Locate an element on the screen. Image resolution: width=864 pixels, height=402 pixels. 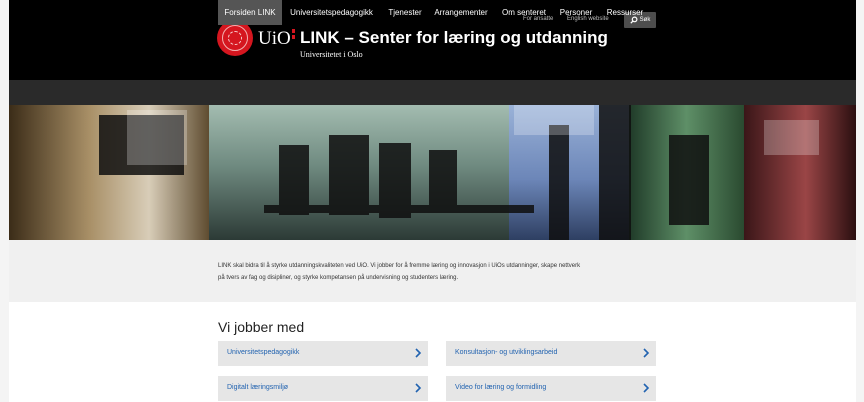
card-video: Video for læring og formidling is located at coordinates (551, 388).